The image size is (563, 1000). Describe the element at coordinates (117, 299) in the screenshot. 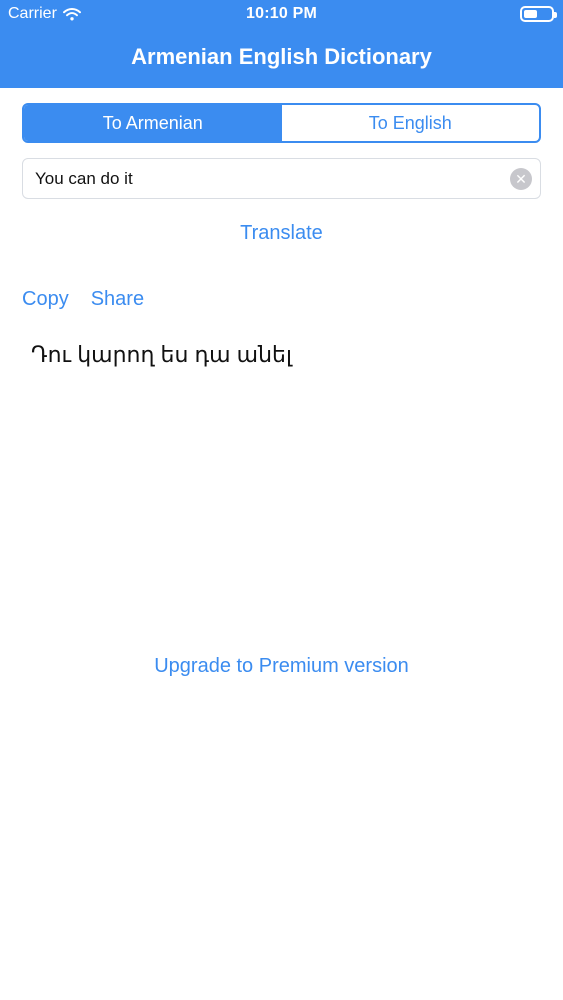

I see `share-button: Share` at that location.